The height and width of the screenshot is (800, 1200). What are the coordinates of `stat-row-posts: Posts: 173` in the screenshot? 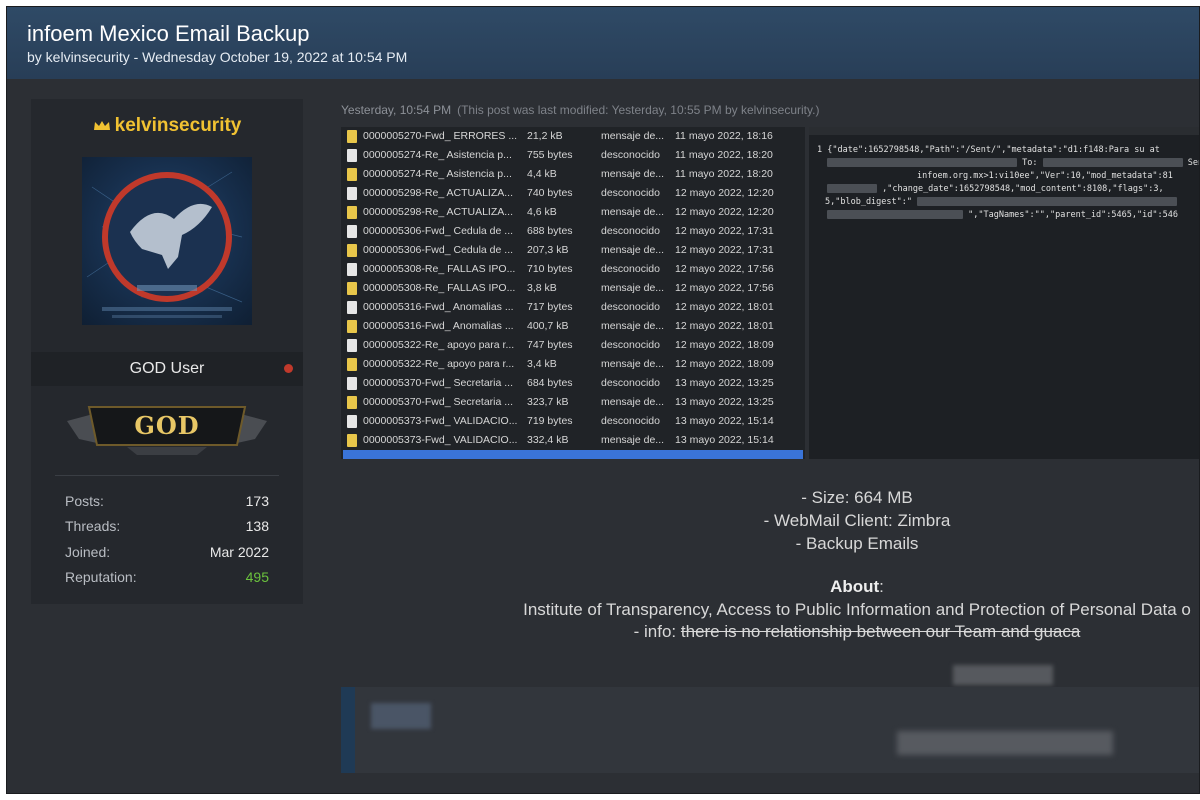 It's located at (167, 503).